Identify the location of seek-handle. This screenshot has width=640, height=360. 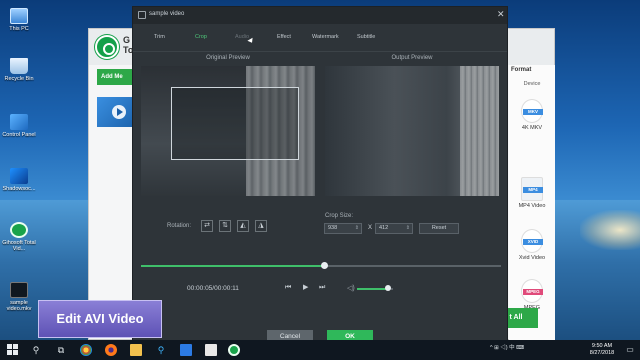
(325, 265).